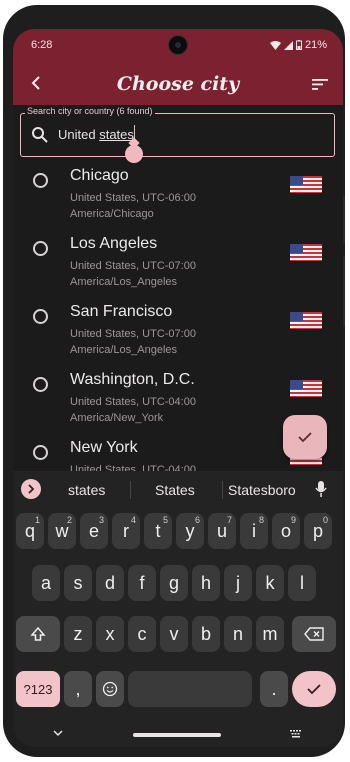 This screenshot has width=350, height=762. I want to click on key-u: u7, so click(222, 531).